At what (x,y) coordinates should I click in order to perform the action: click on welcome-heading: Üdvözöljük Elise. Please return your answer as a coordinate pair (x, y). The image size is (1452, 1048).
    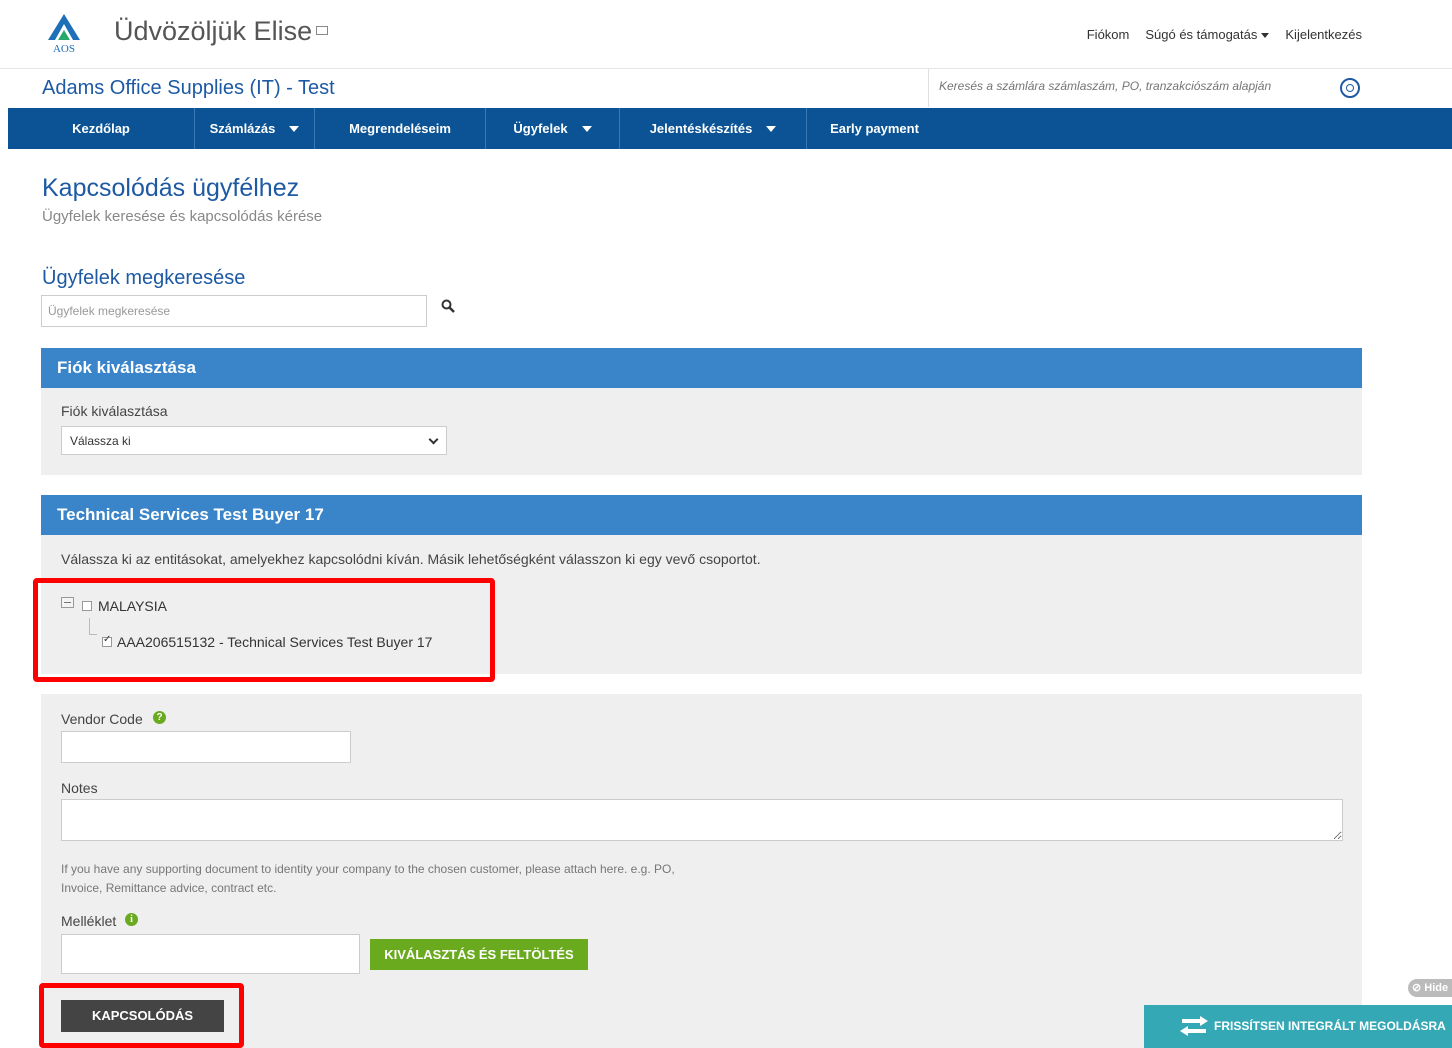
    Looking at the image, I should click on (221, 31).